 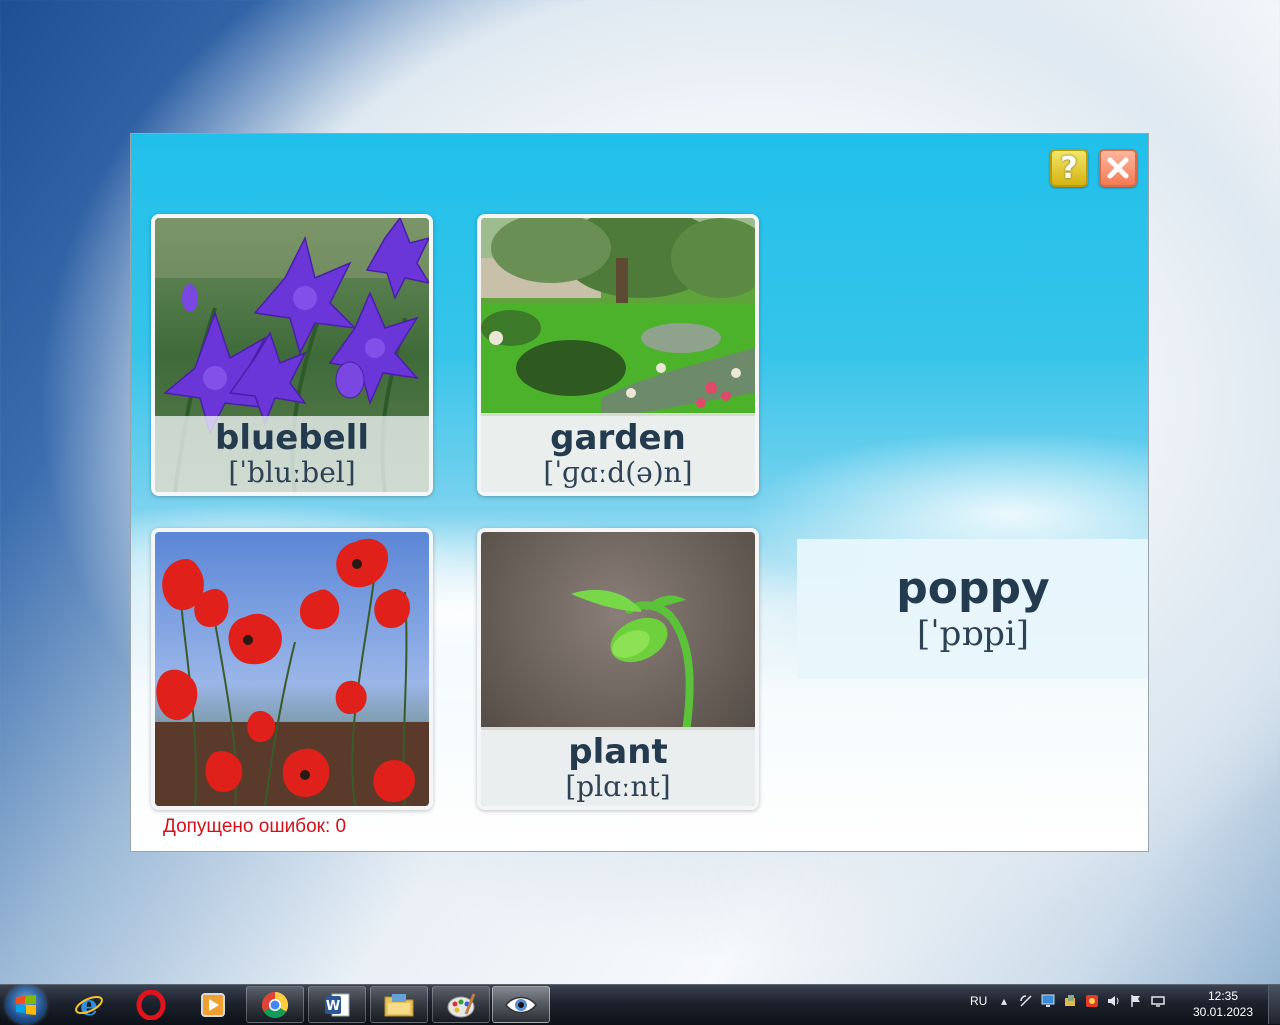 I want to click on taskbar-file-explorer, so click(x=399, y=1004).